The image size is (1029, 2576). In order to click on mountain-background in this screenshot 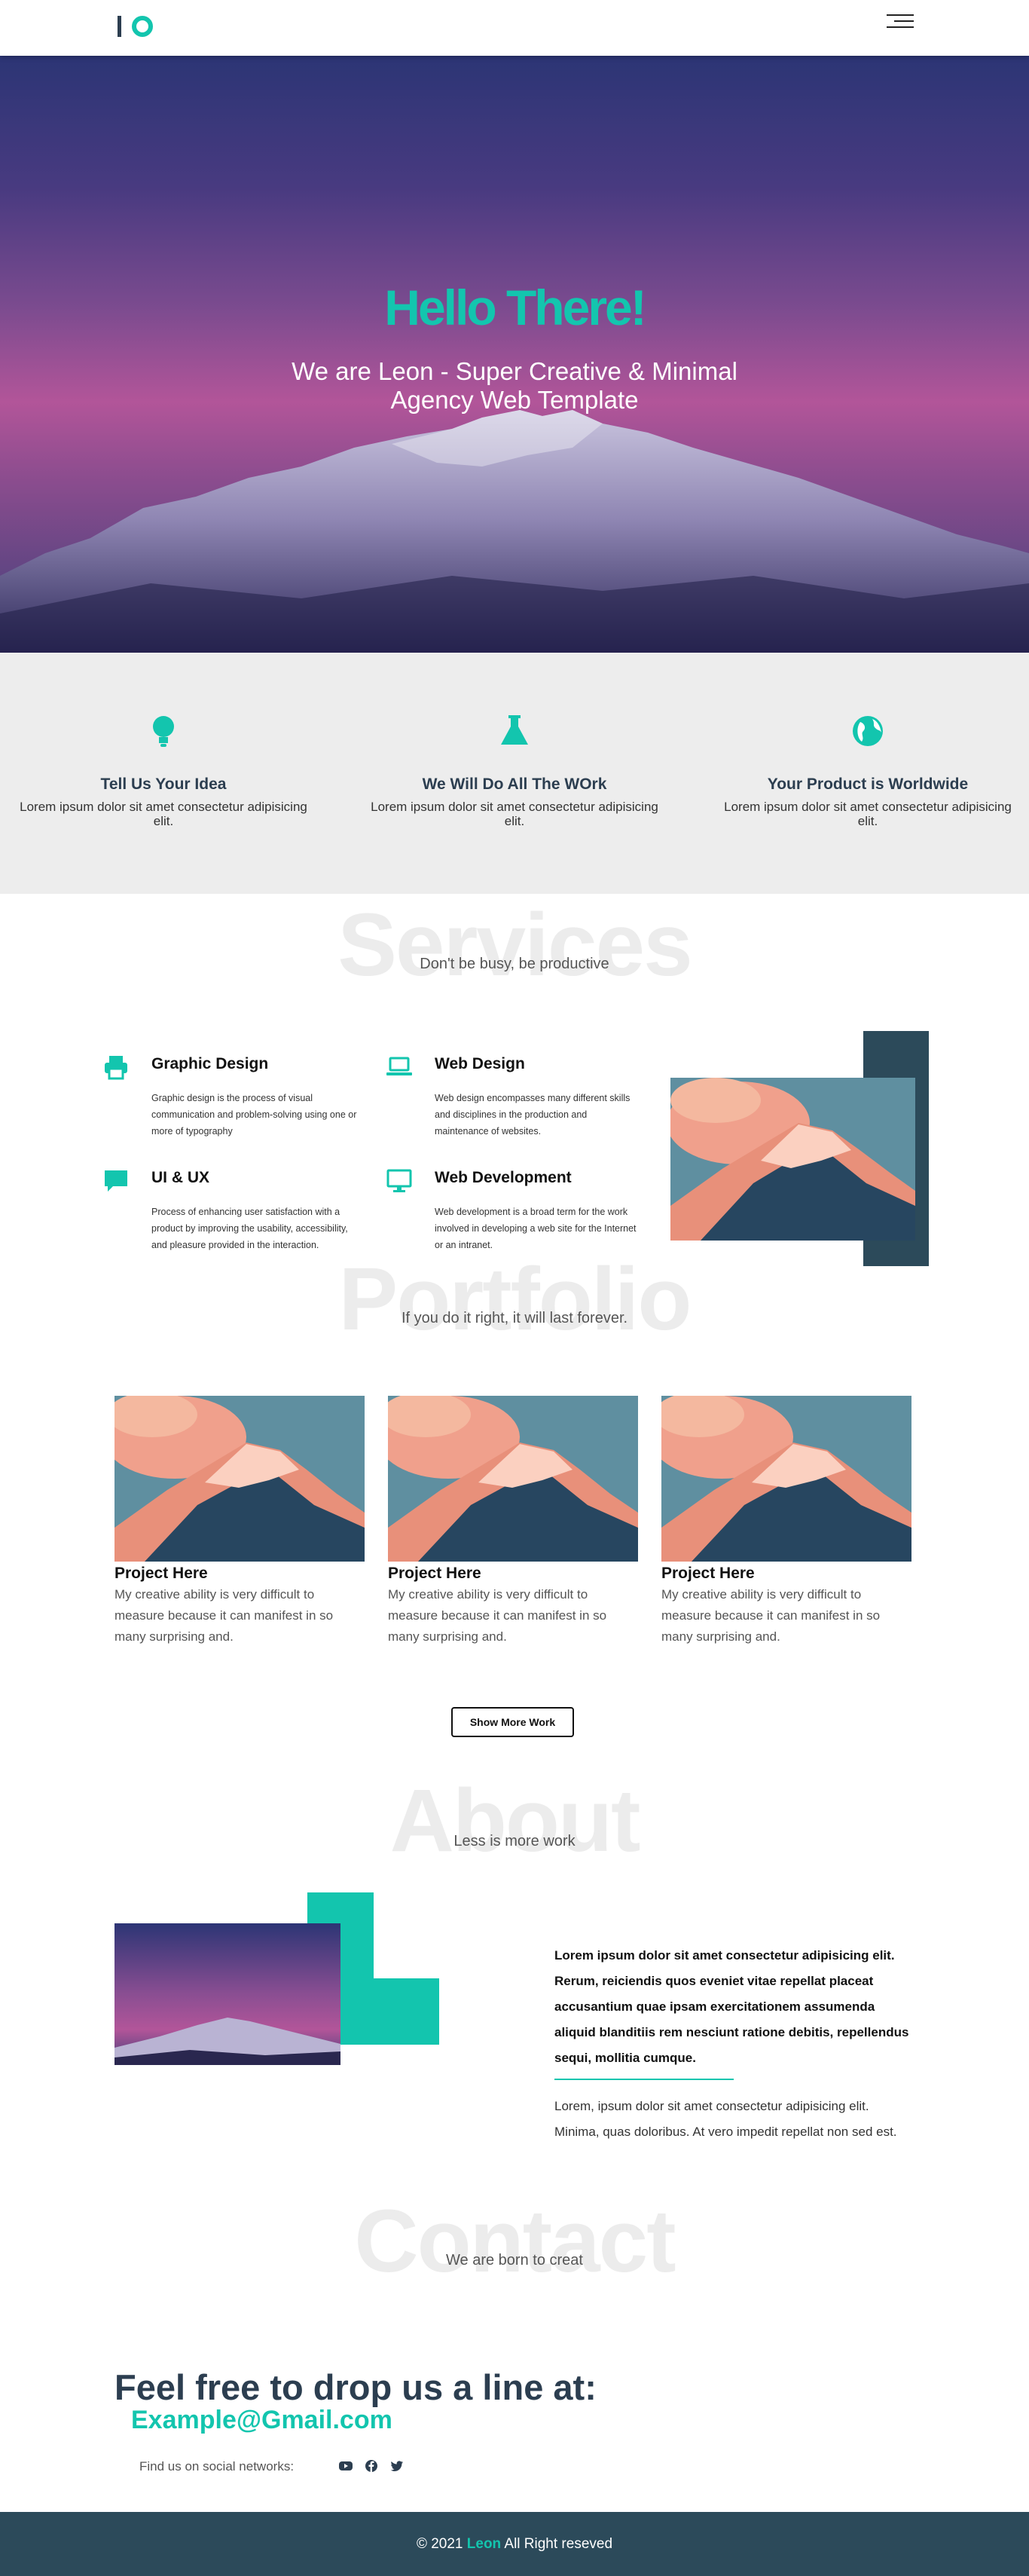, I will do `click(514, 531)`.